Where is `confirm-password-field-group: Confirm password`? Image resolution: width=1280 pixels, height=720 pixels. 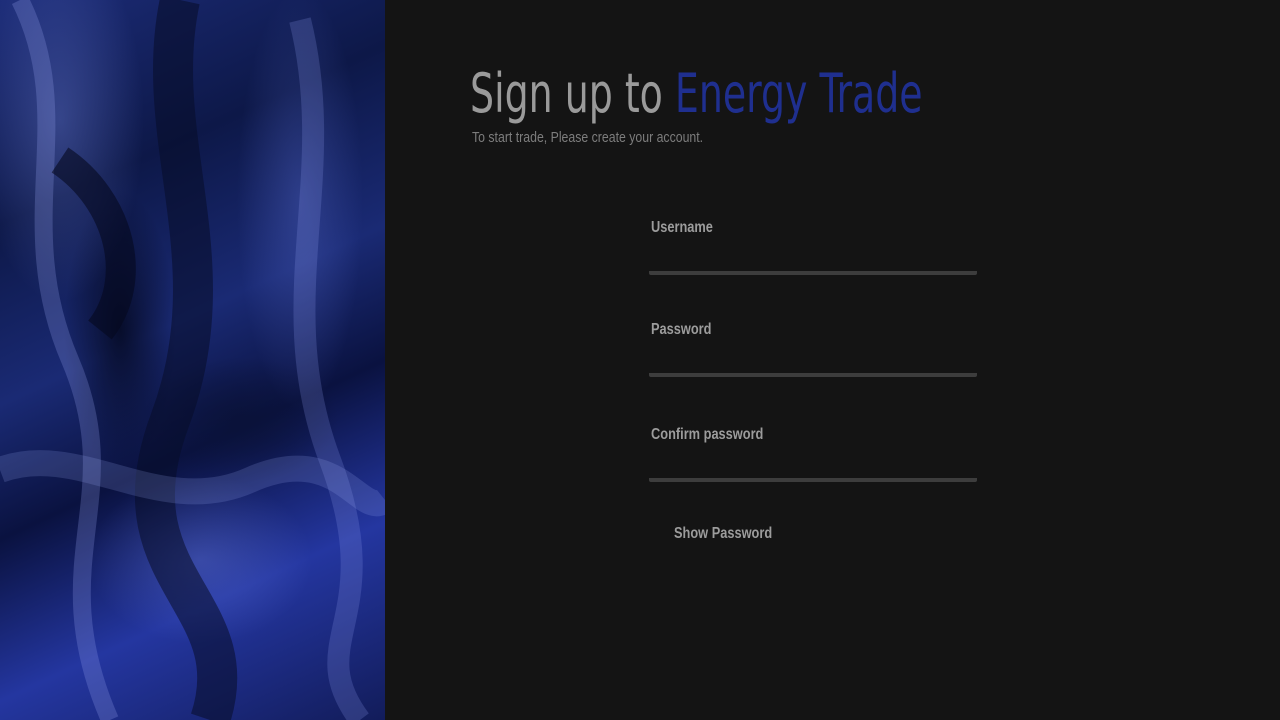
confirm-password-field-group: Confirm password is located at coordinates (813, 454).